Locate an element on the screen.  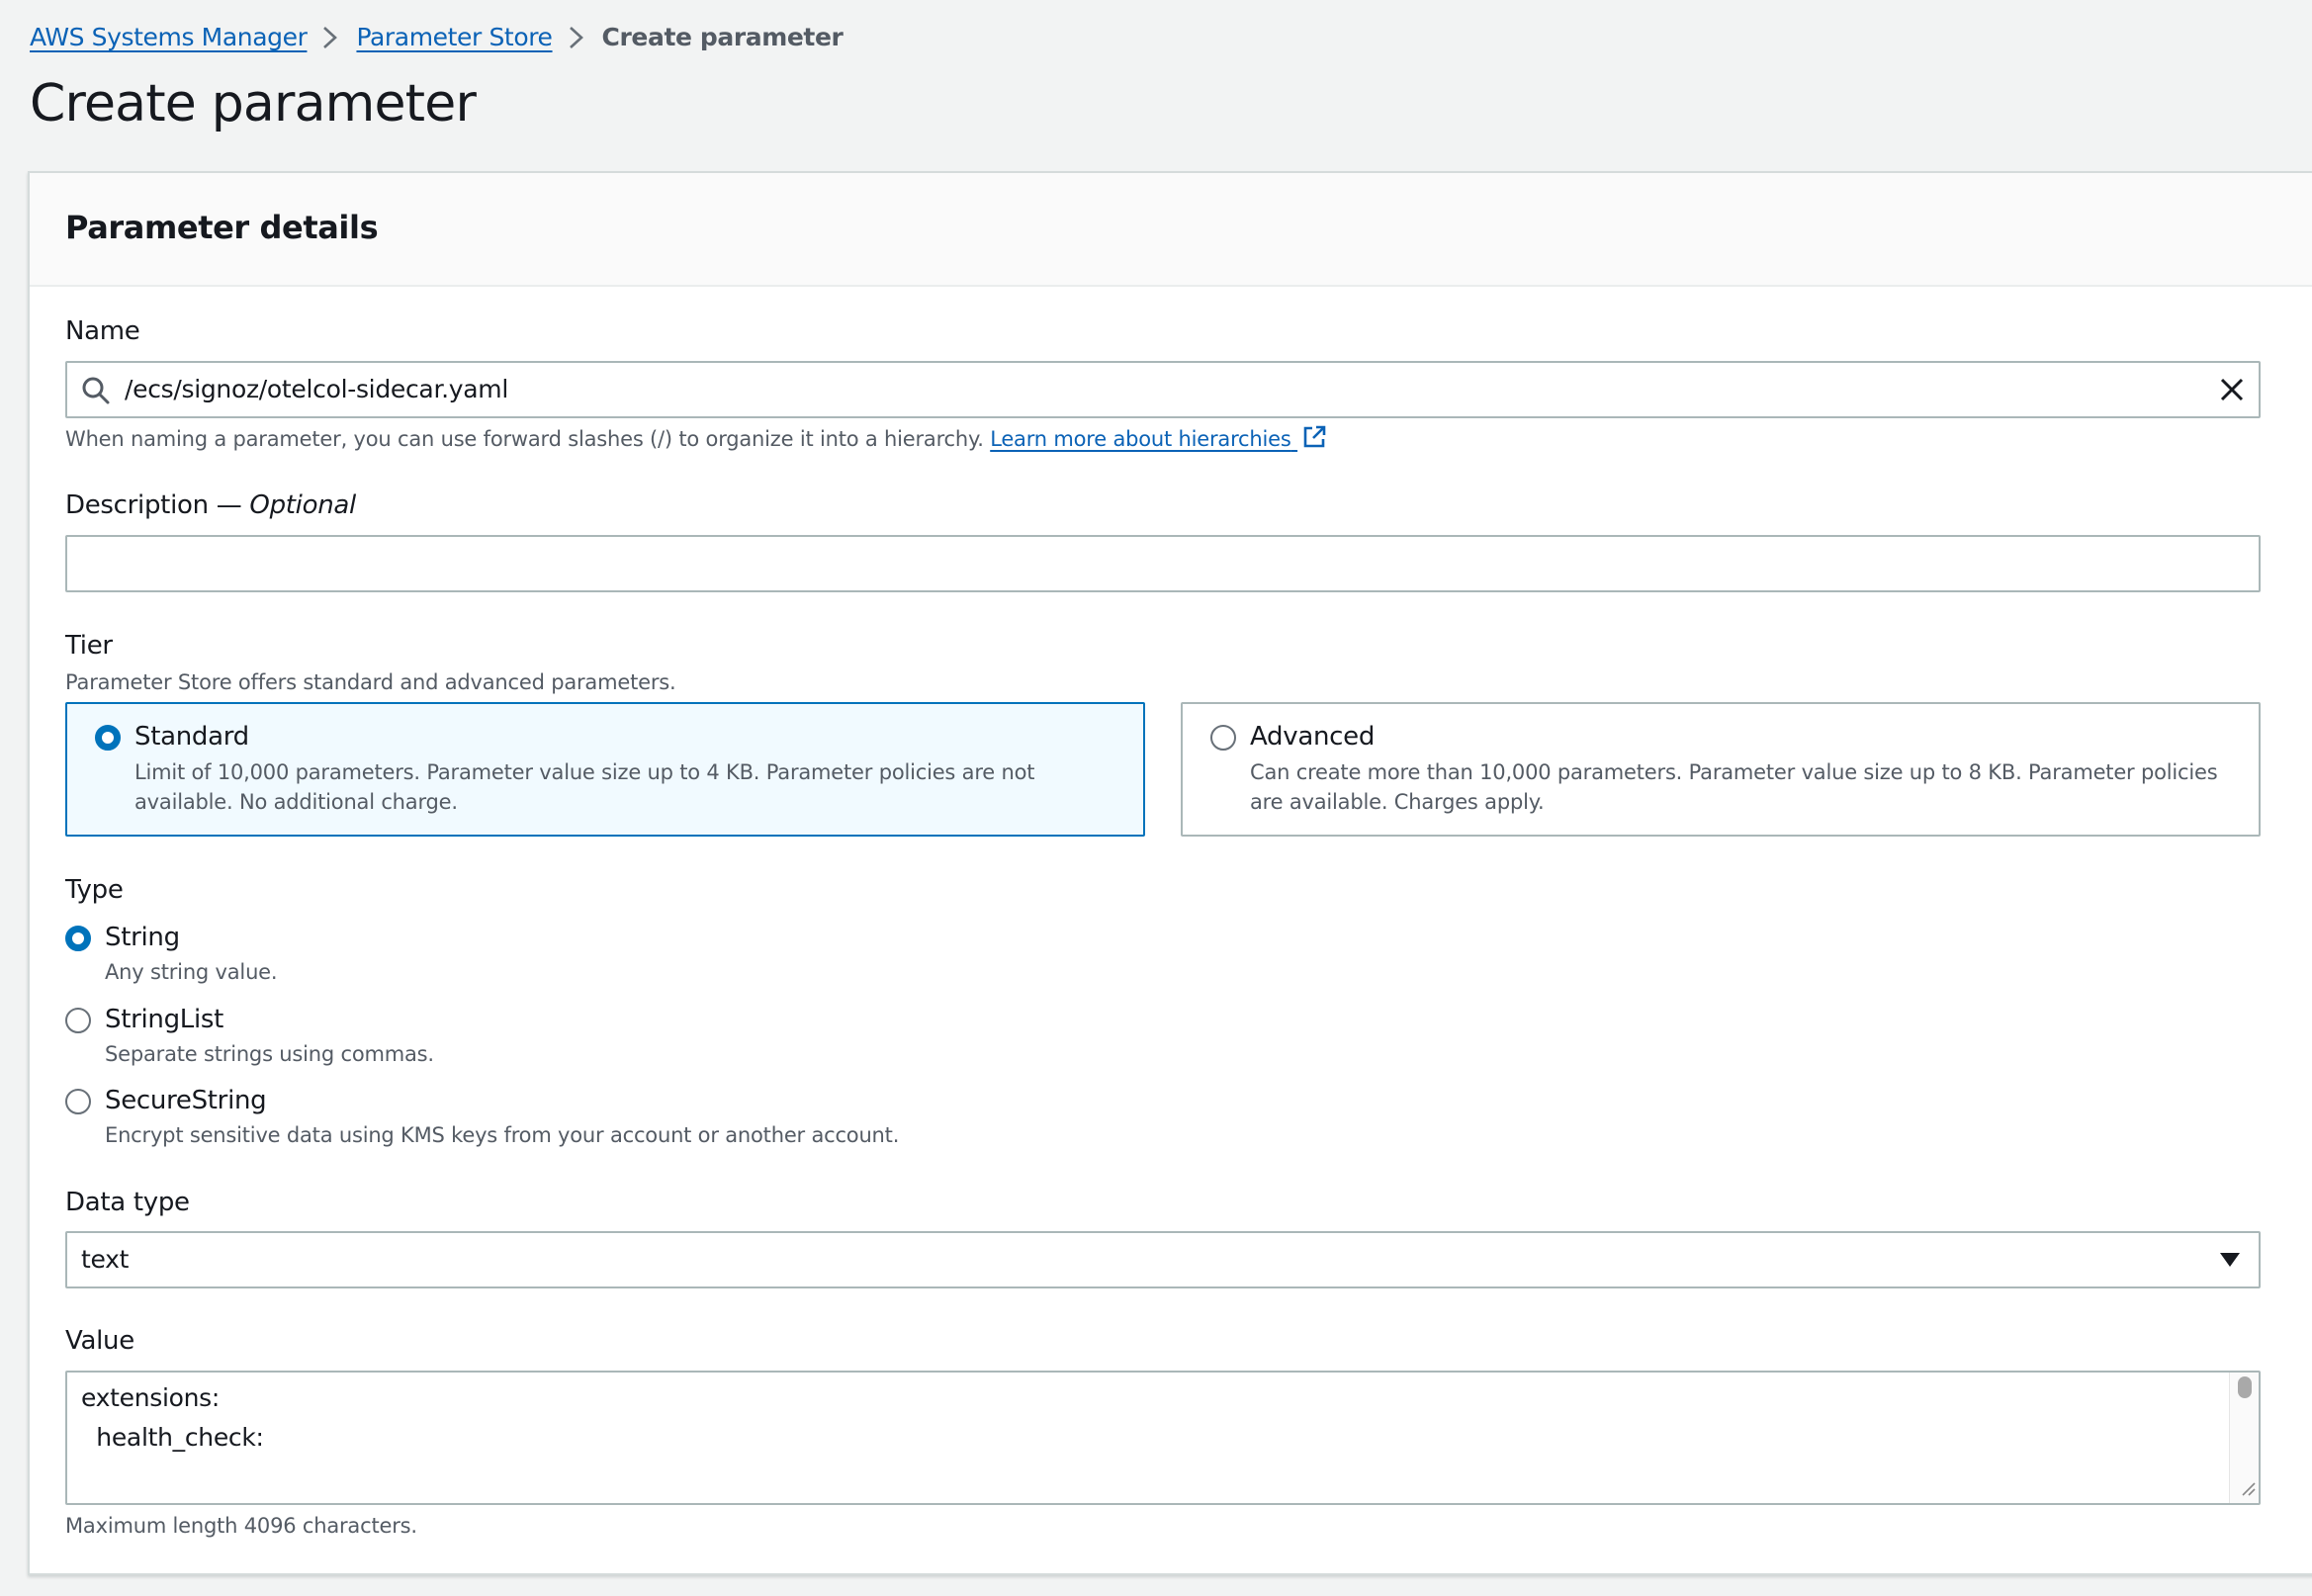
value-scrollbar-thumb is located at coordinates (2245, 1387).